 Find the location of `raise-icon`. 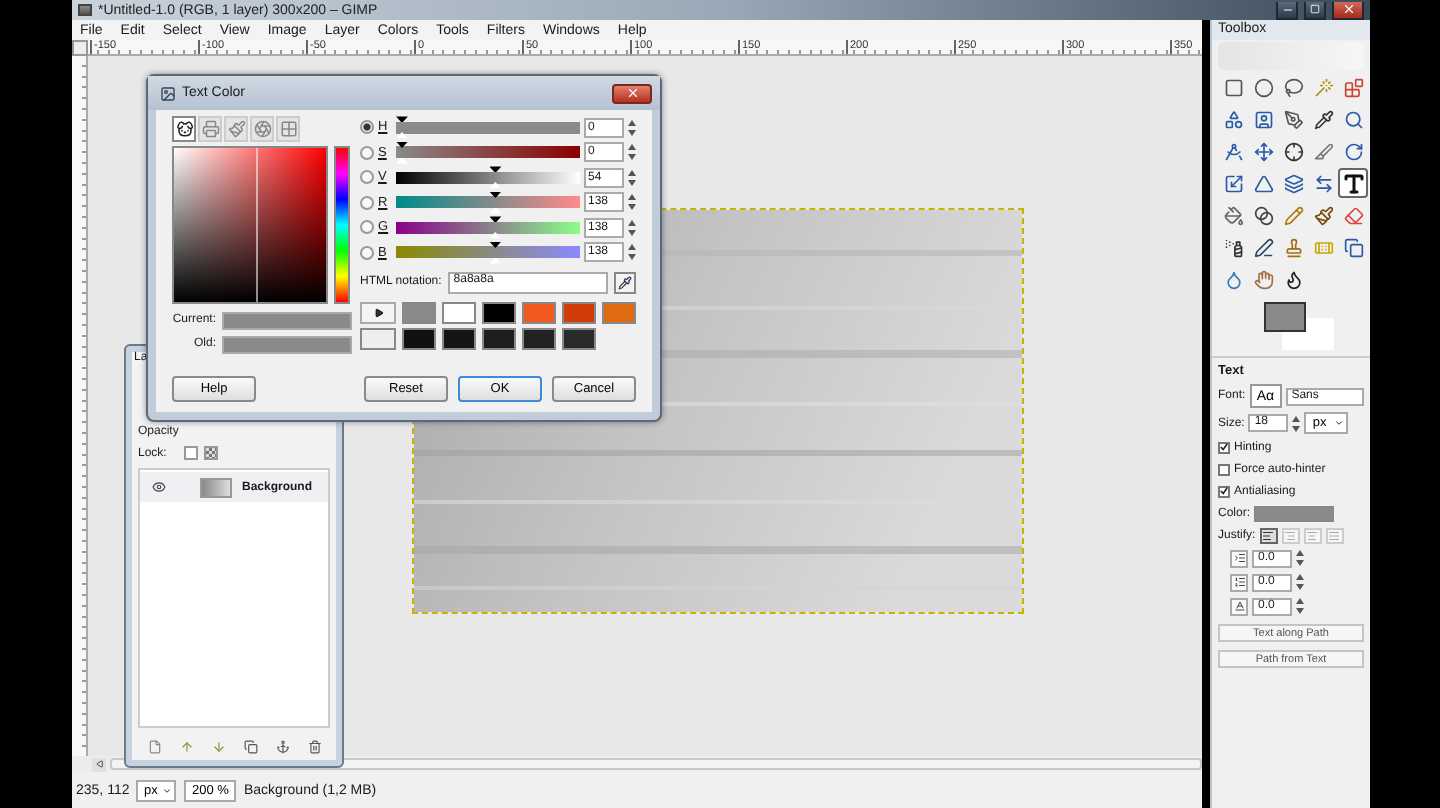

raise-icon is located at coordinates (186, 746).